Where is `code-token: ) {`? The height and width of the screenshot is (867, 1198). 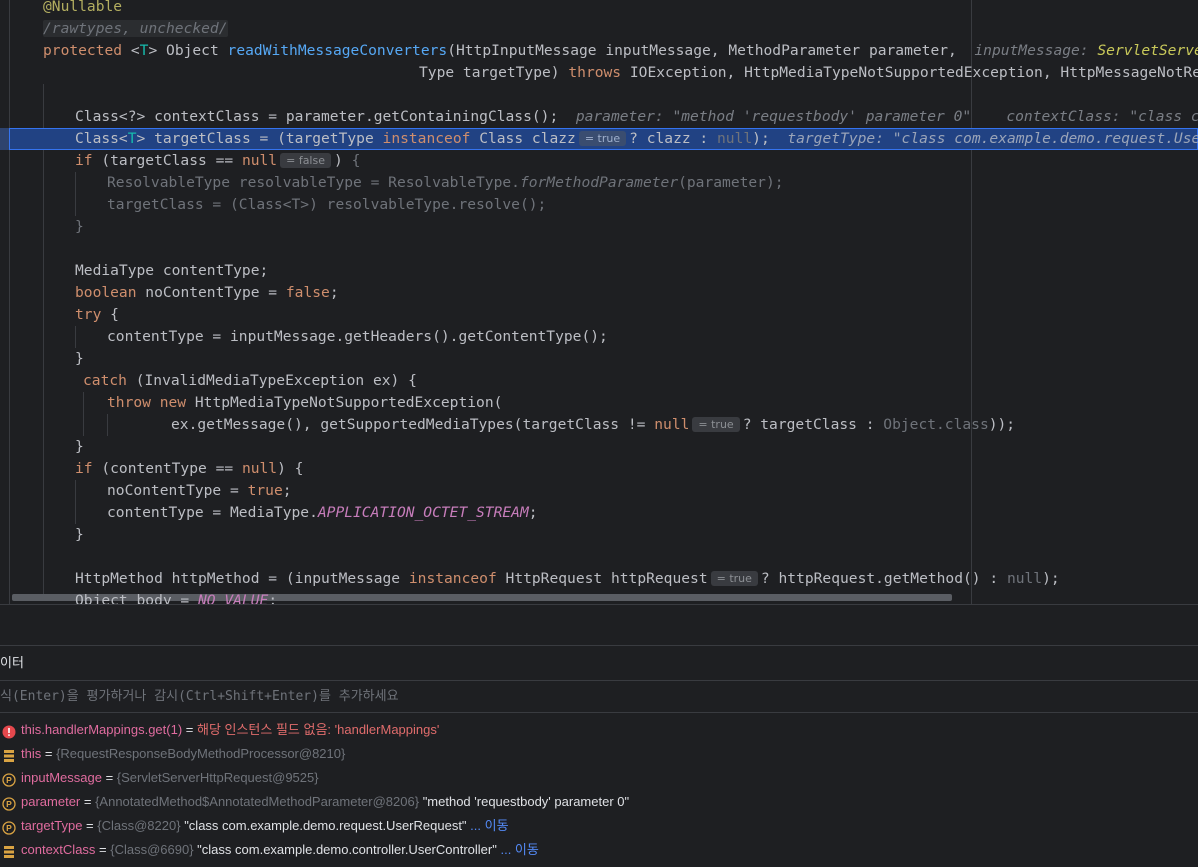 code-token: ) { is located at coordinates (290, 468).